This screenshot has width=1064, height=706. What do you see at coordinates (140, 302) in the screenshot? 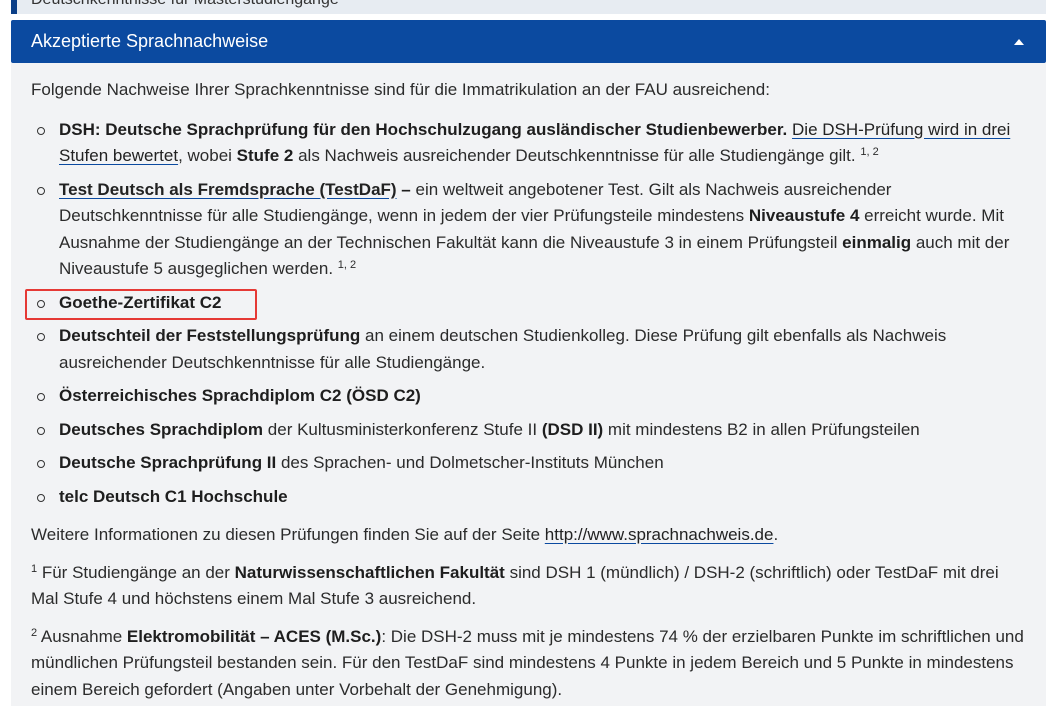
I see `goethe-title: Goethe-Zertifikat C2` at bounding box center [140, 302].